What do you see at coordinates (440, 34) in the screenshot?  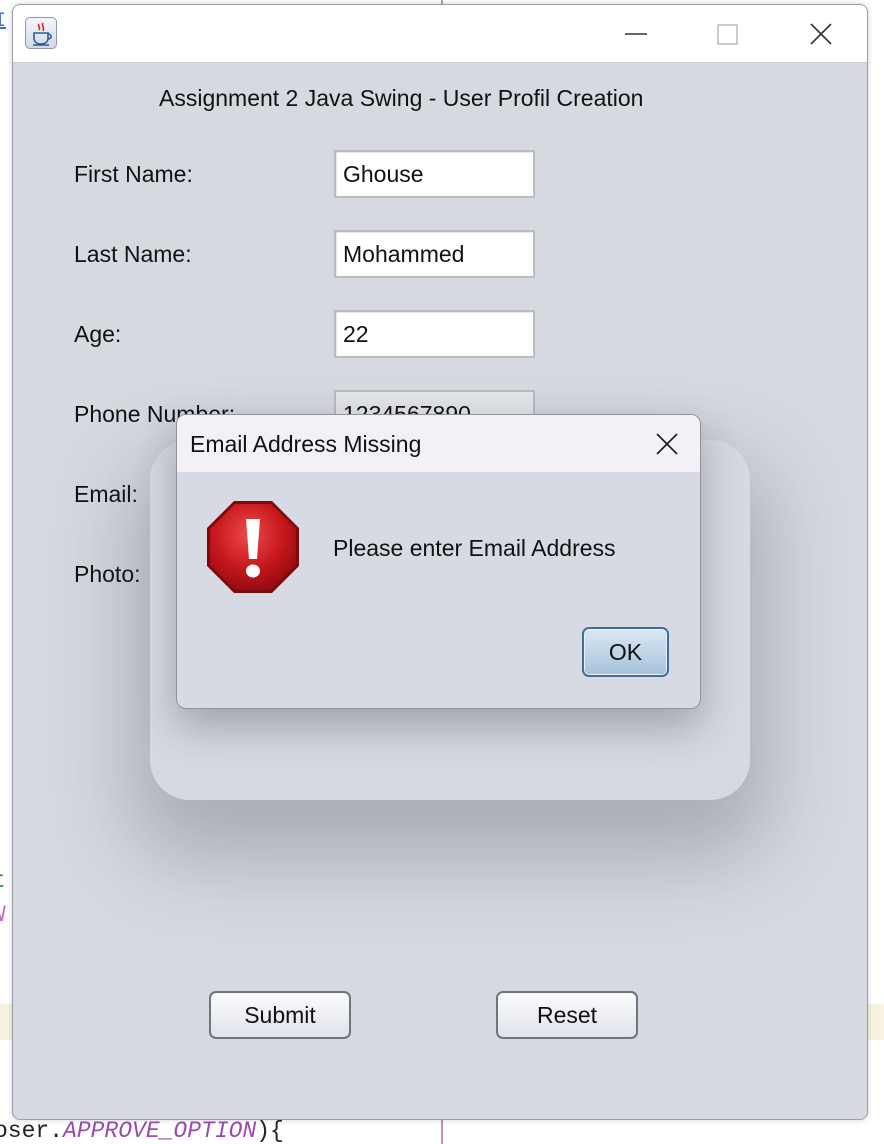 I see `window-titlebar` at bounding box center [440, 34].